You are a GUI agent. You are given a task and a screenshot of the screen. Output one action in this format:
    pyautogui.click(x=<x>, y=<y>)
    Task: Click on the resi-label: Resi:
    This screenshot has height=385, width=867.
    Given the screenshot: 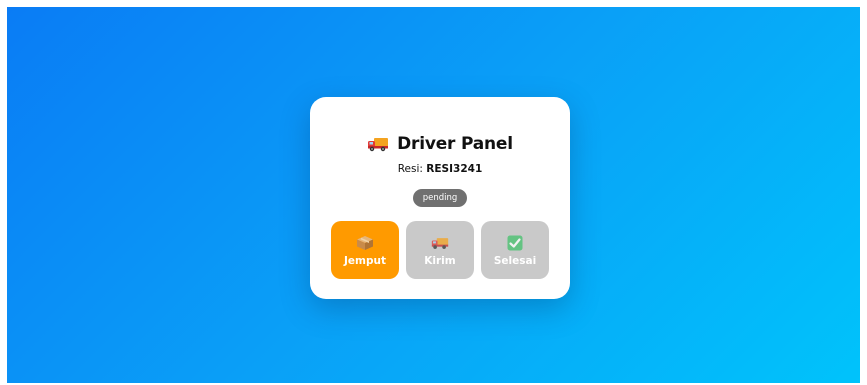 What is the action you would take?
    pyautogui.click(x=410, y=169)
    